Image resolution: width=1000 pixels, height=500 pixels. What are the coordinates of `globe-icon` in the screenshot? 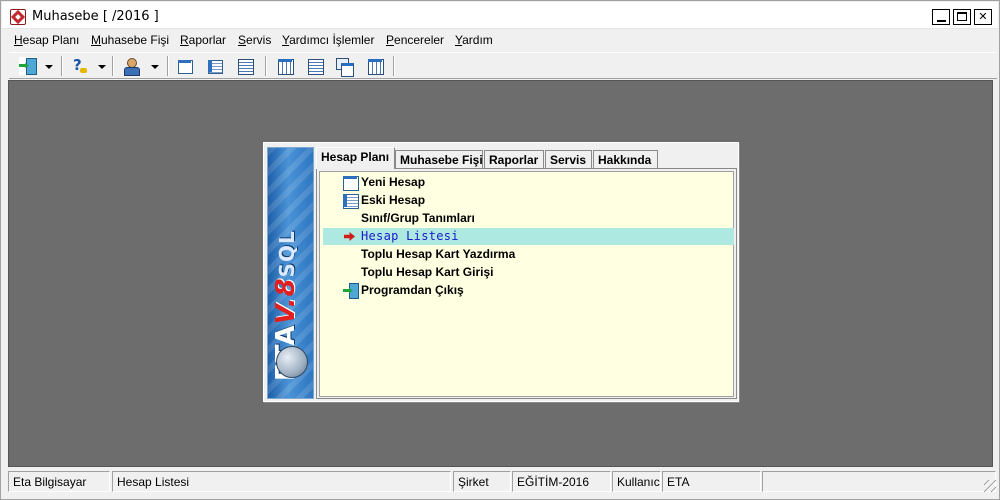 It's located at (292, 362).